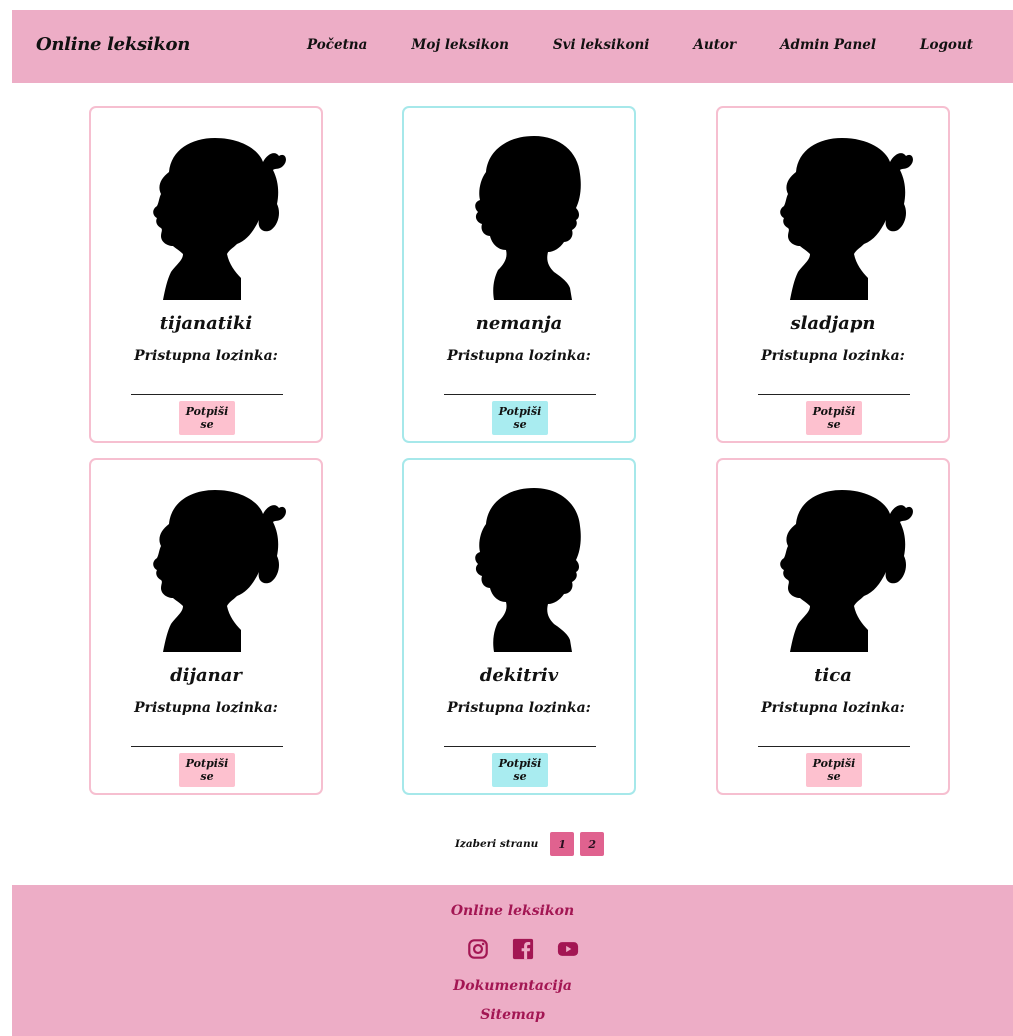 This screenshot has height=1036, width=1013. Describe the element at coordinates (562, 844) in the screenshot. I see `page-button-1: 1` at that location.